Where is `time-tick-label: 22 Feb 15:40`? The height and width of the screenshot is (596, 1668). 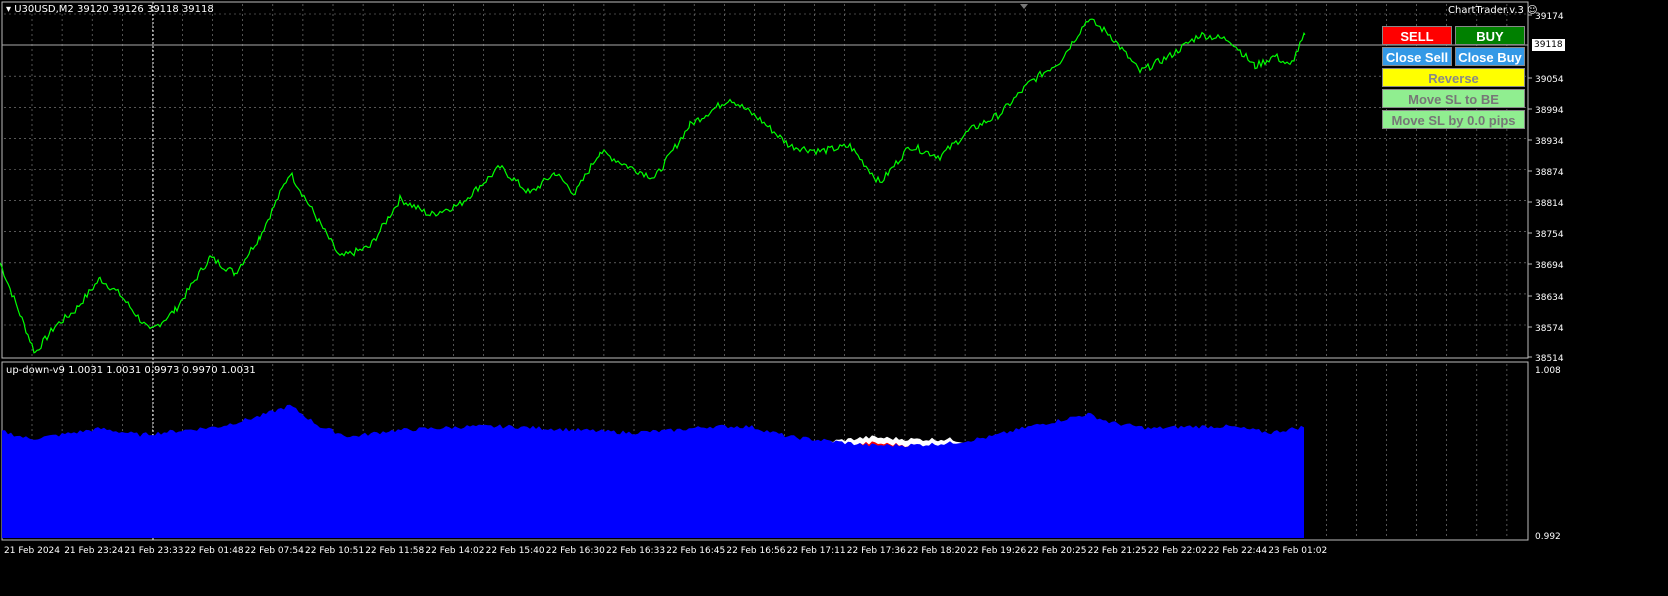
time-tick-label: 22 Feb 15:40 is located at coordinates (515, 551).